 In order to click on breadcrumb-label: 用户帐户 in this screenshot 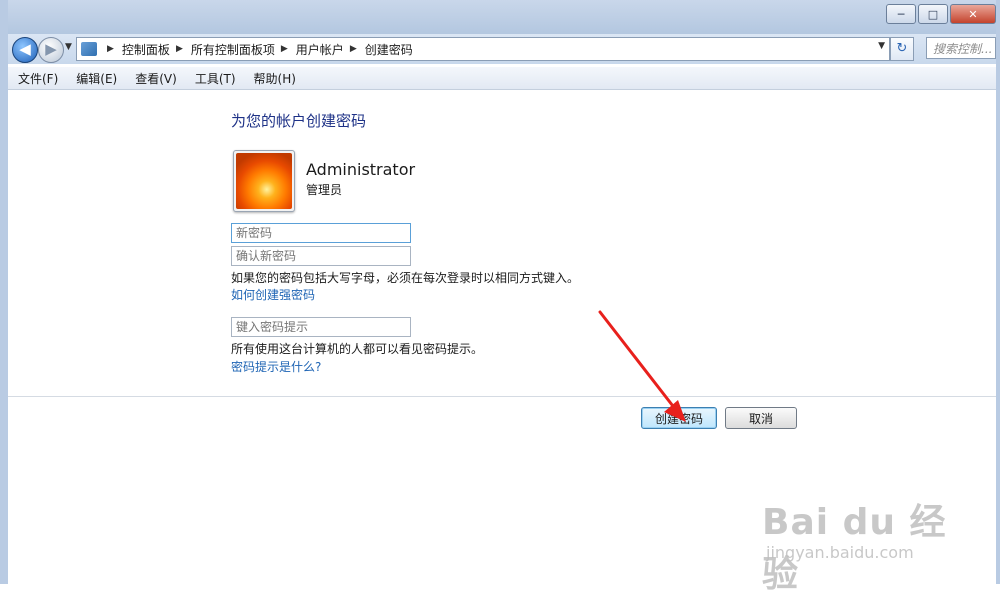, I will do `click(319, 49)`.